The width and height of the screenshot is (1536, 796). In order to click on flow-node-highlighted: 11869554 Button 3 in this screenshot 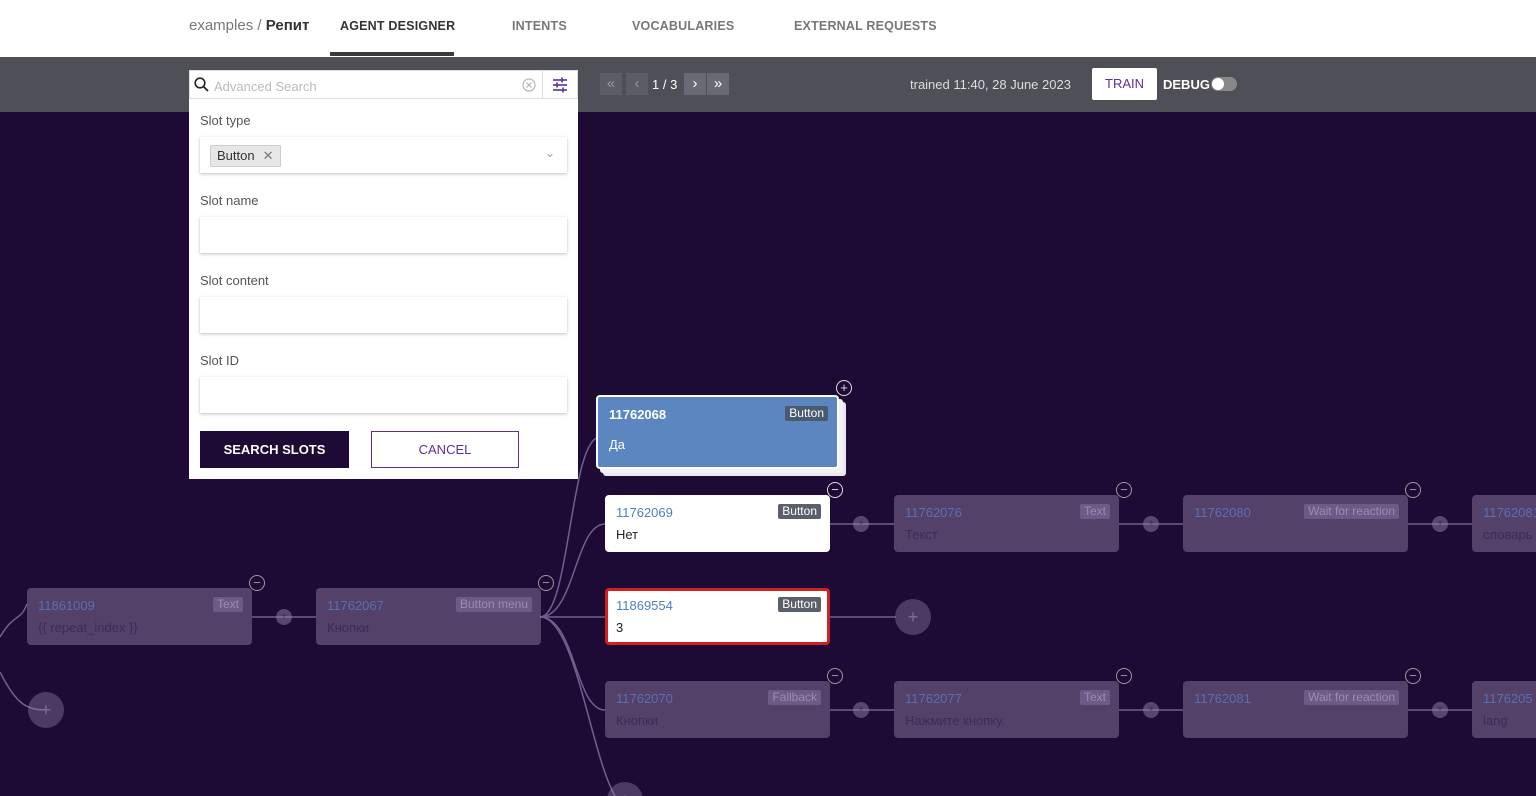, I will do `click(717, 616)`.